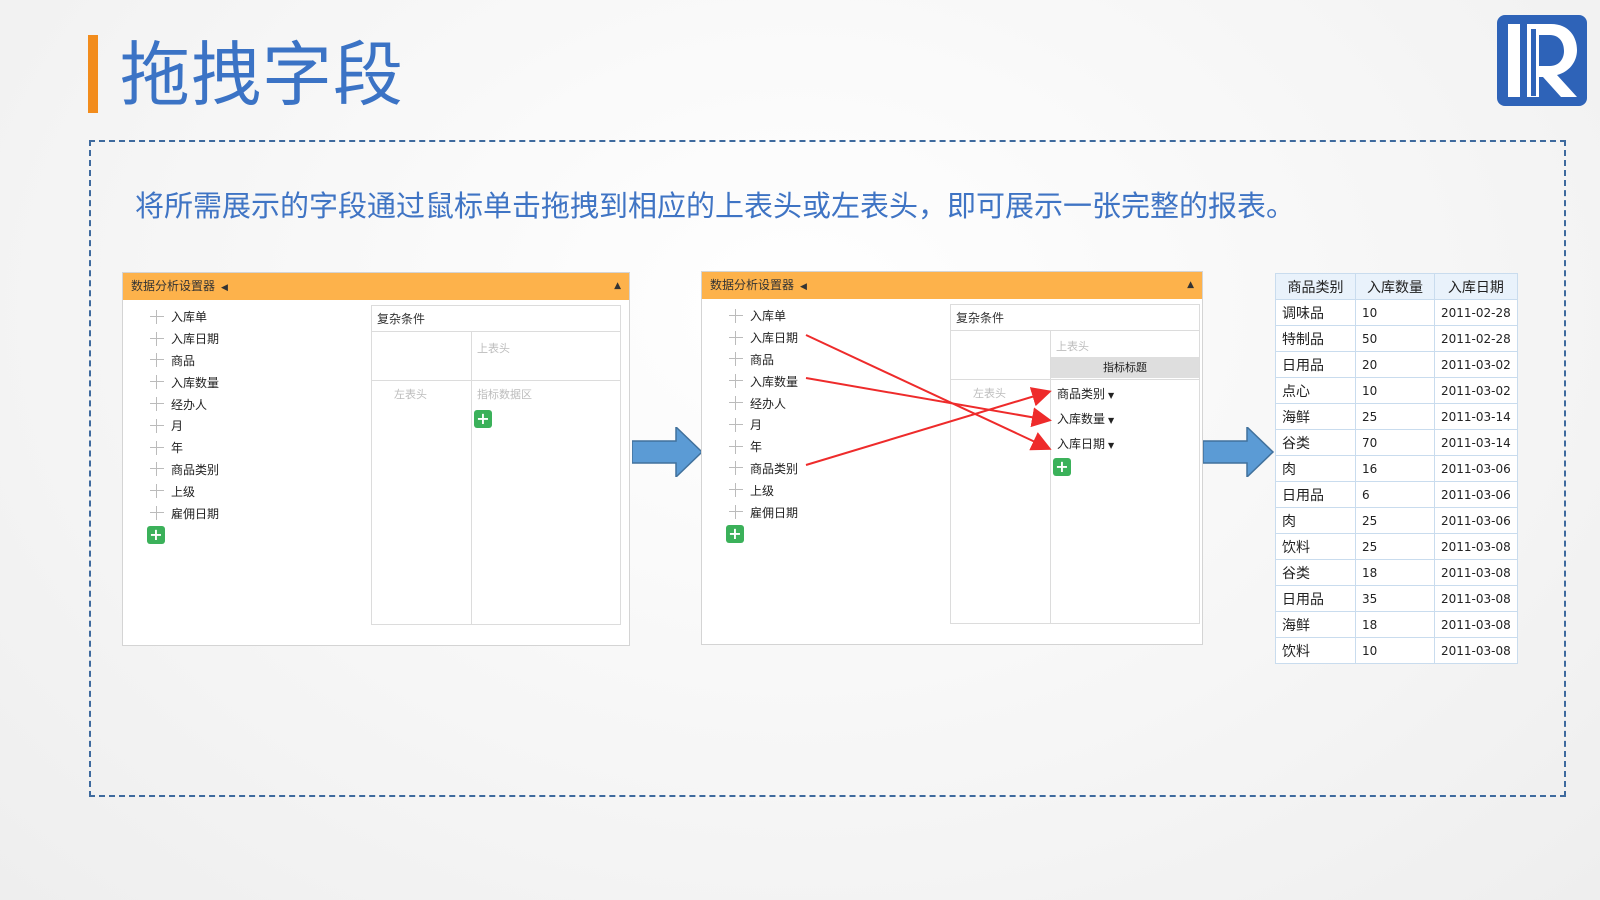 The height and width of the screenshot is (900, 1600). What do you see at coordinates (1396, 364) in the screenshot?
I see `table-row: 日用品 20 2011-03-02` at bounding box center [1396, 364].